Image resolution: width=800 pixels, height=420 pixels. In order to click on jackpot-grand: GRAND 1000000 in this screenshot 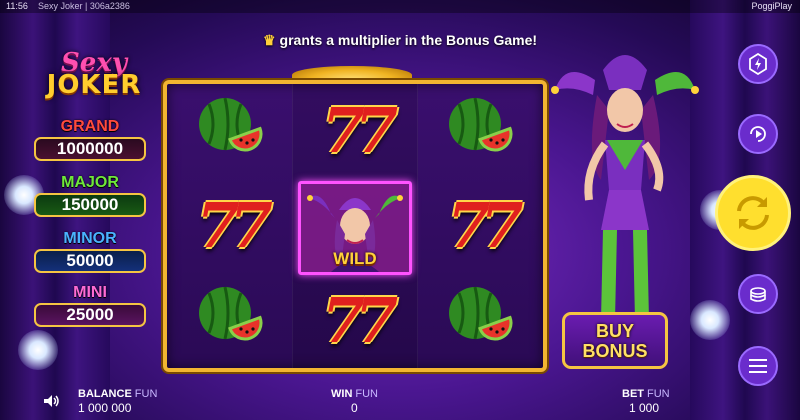, I will do `click(90, 139)`.